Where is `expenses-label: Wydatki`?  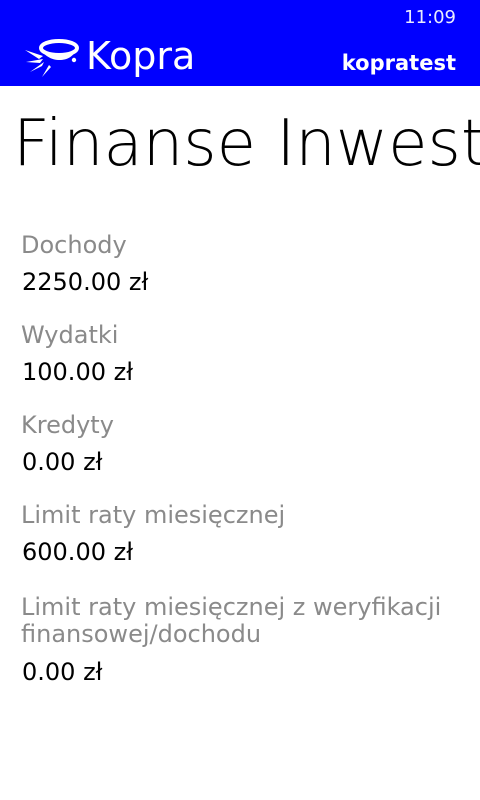 expenses-label: Wydatki is located at coordinates (70, 335).